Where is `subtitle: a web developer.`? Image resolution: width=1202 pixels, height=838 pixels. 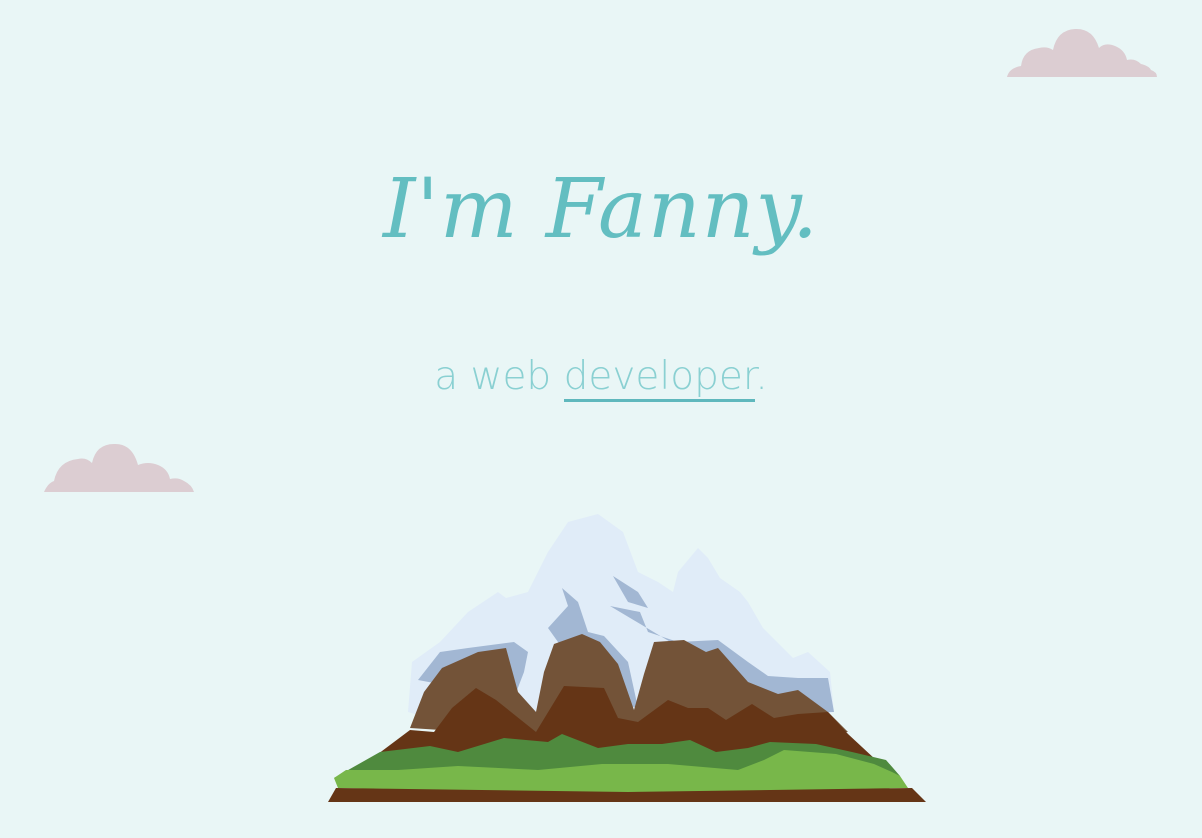
subtitle: a web developer. is located at coordinates (601, 377).